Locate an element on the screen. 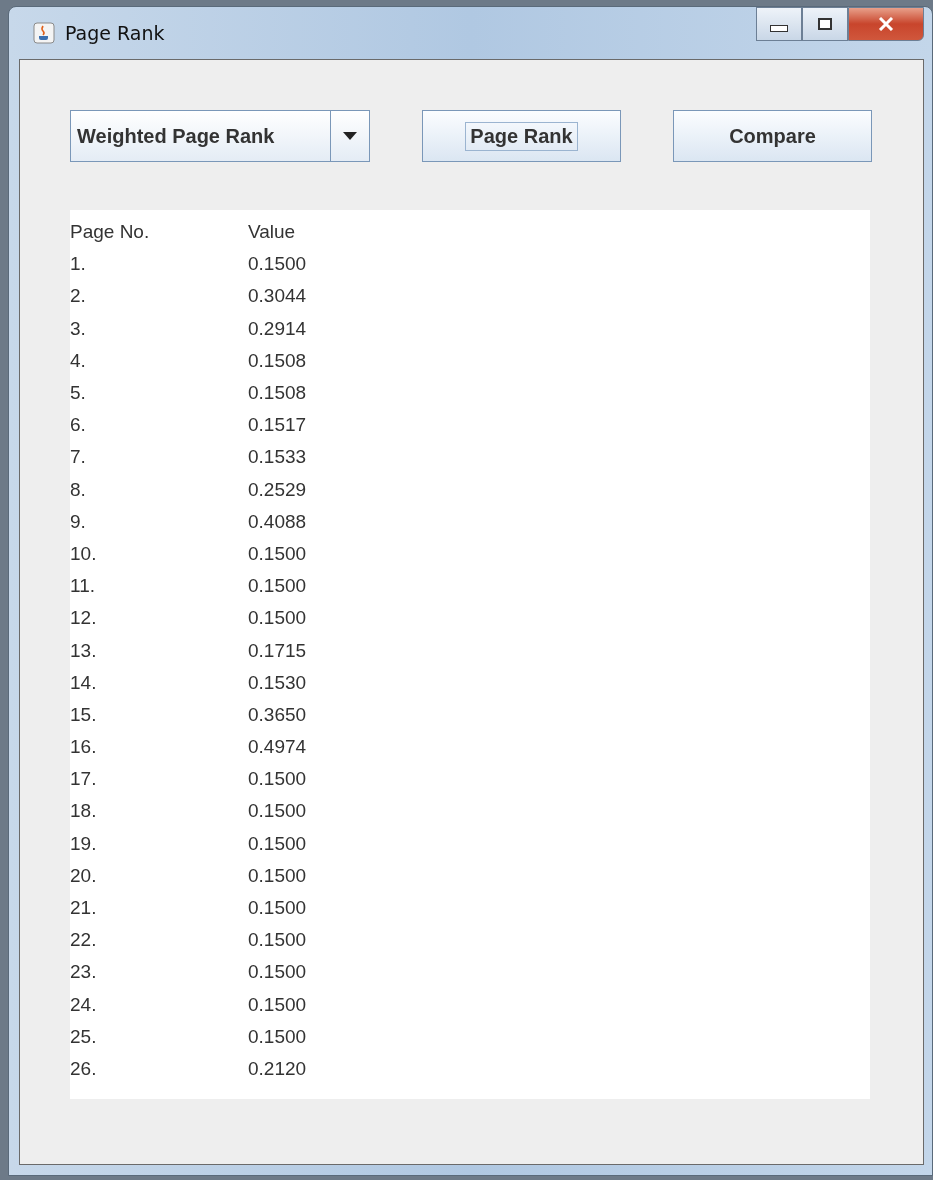 The height and width of the screenshot is (1180, 933). page-number: 17. is located at coordinates (84, 779).